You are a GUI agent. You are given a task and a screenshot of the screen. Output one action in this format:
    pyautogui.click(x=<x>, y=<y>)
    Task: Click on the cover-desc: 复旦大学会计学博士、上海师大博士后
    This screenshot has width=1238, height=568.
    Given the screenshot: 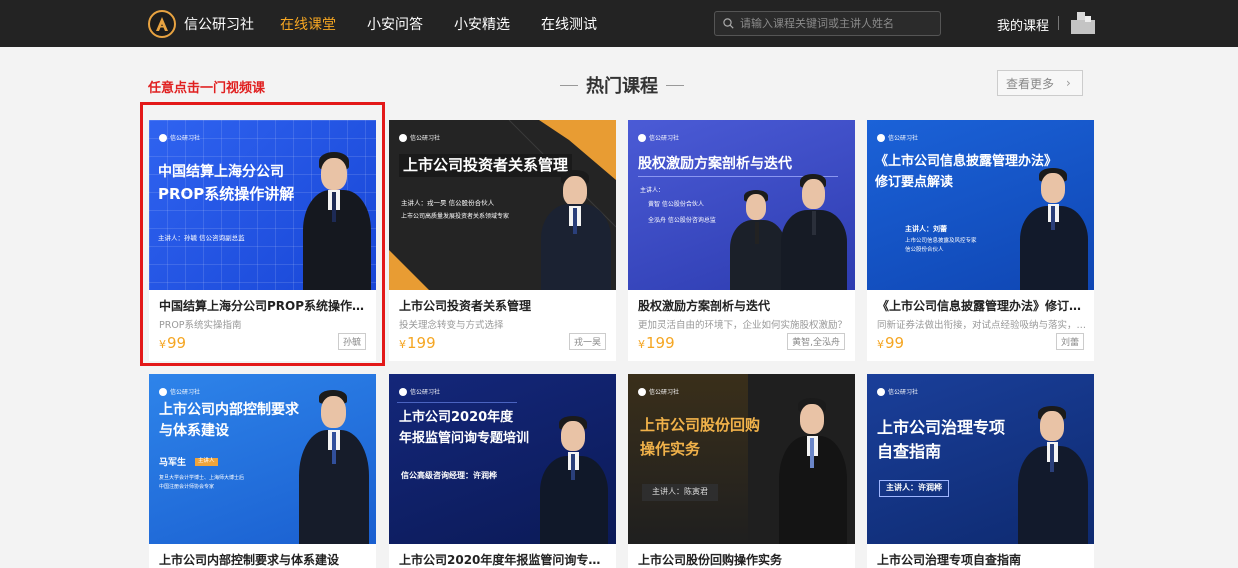 What is the action you would take?
    pyautogui.click(x=202, y=478)
    